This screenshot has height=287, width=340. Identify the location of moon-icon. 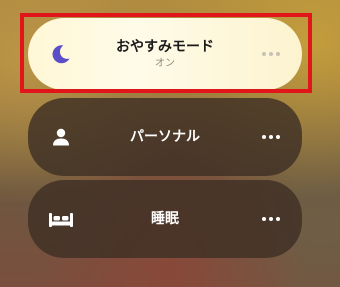
(61, 54).